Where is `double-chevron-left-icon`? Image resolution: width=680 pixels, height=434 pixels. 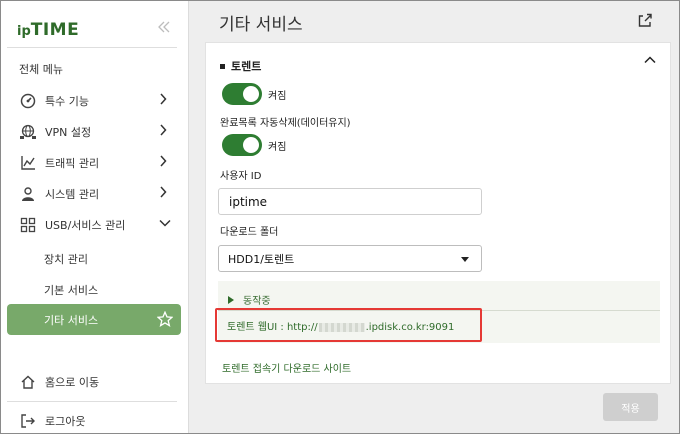
double-chevron-left-icon is located at coordinates (164, 28).